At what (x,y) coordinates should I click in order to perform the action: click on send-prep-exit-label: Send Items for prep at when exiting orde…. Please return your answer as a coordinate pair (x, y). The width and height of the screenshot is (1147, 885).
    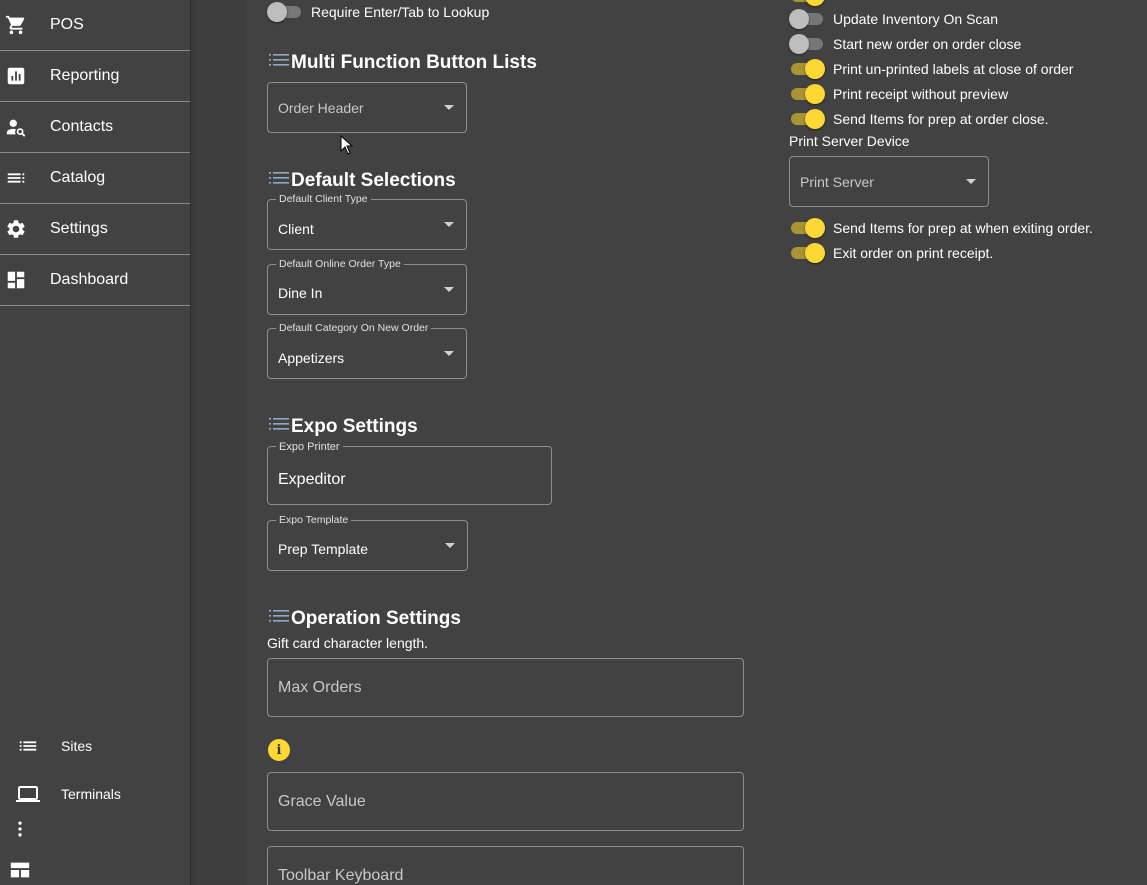
    Looking at the image, I should click on (963, 228).